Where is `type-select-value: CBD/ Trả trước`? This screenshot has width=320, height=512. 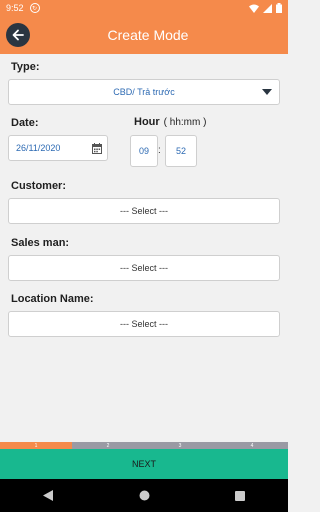
type-select-value: CBD/ Trả trước is located at coordinates (144, 92).